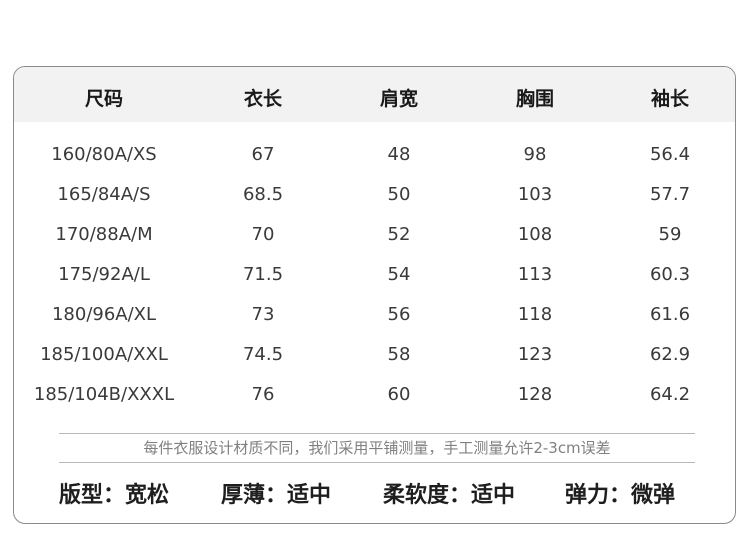 The height and width of the screenshot is (552, 751). Describe the element at coordinates (104, 314) in the screenshot. I see `cell-size: 180/96A/XL` at that location.